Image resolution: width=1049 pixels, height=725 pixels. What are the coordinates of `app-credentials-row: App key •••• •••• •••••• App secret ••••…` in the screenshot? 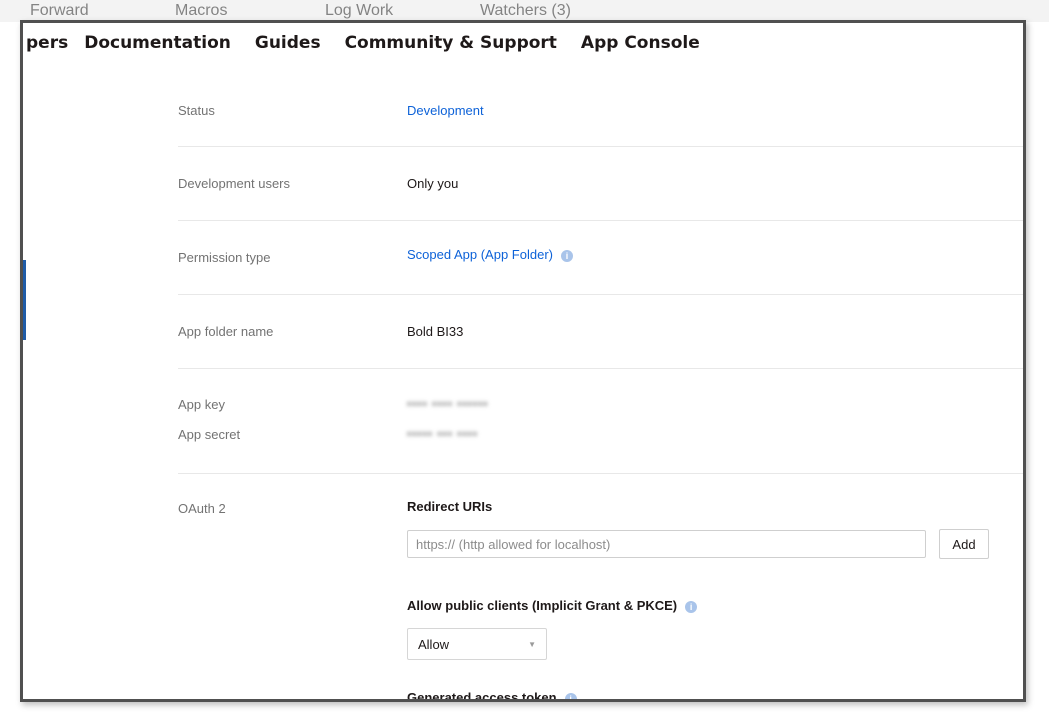 It's located at (600, 421).